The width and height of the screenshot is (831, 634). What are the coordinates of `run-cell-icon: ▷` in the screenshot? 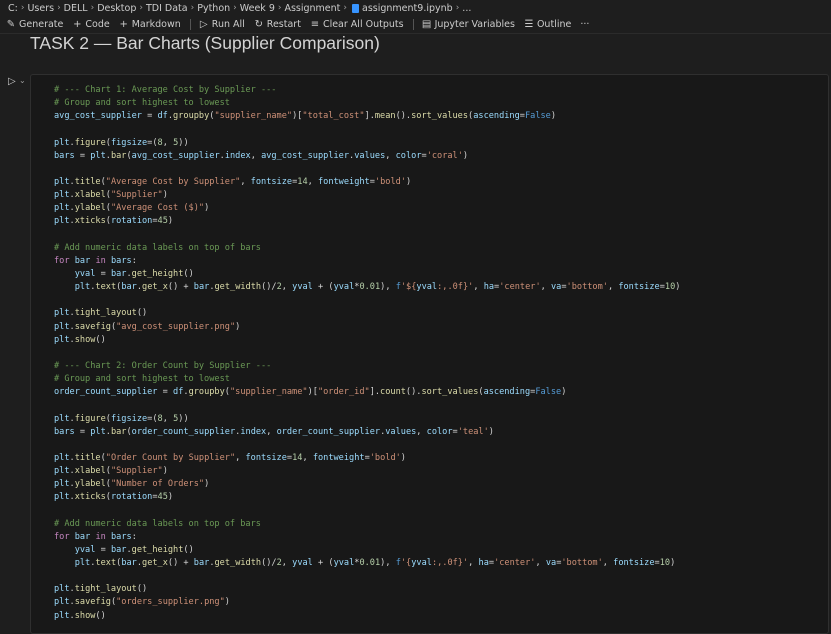 It's located at (12, 81).